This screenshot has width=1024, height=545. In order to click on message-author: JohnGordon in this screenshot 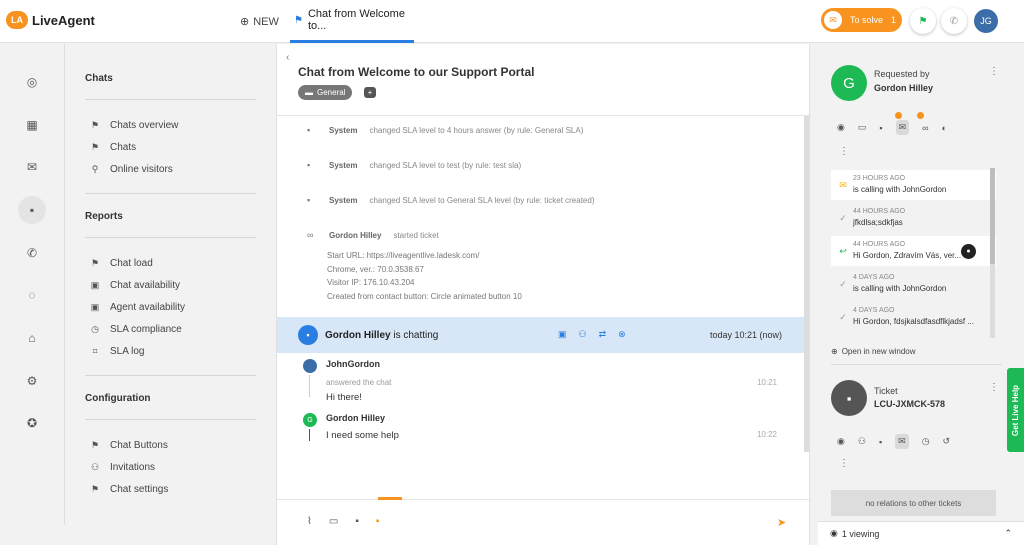, I will do `click(353, 364)`.